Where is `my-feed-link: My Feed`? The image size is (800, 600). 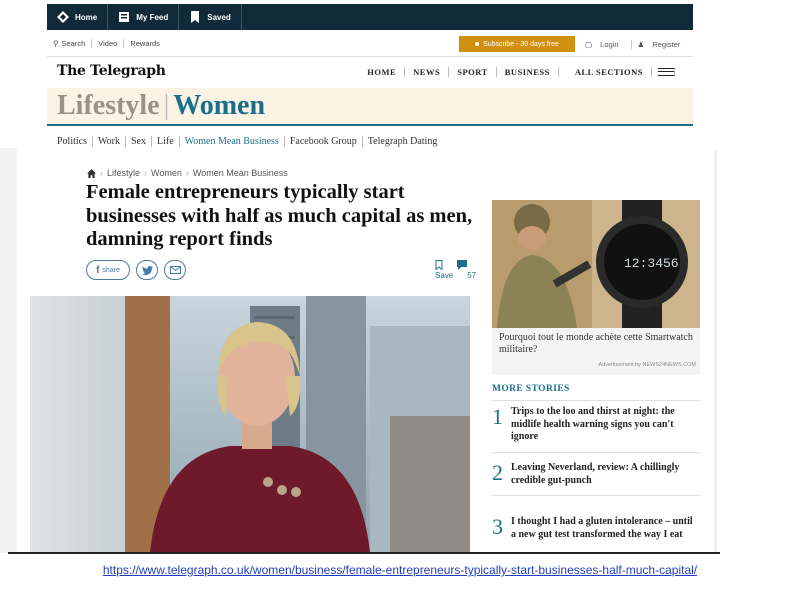 my-feed-link: My Feed is located at coordinates (144, 17).